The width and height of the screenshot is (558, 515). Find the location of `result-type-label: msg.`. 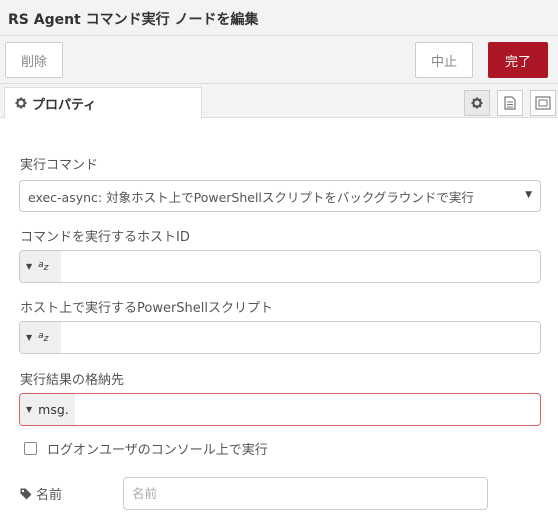

result-type-label: msg. is located at coordinates (53, 409).